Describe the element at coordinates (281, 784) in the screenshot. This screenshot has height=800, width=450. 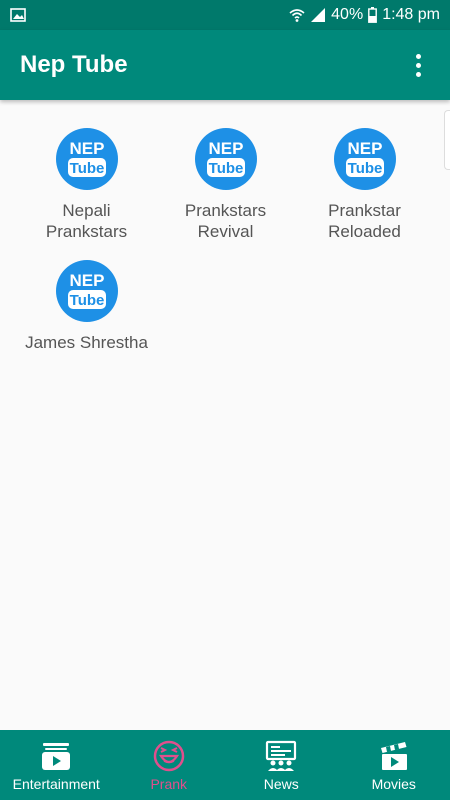
I see `tab-label: News` at that location.